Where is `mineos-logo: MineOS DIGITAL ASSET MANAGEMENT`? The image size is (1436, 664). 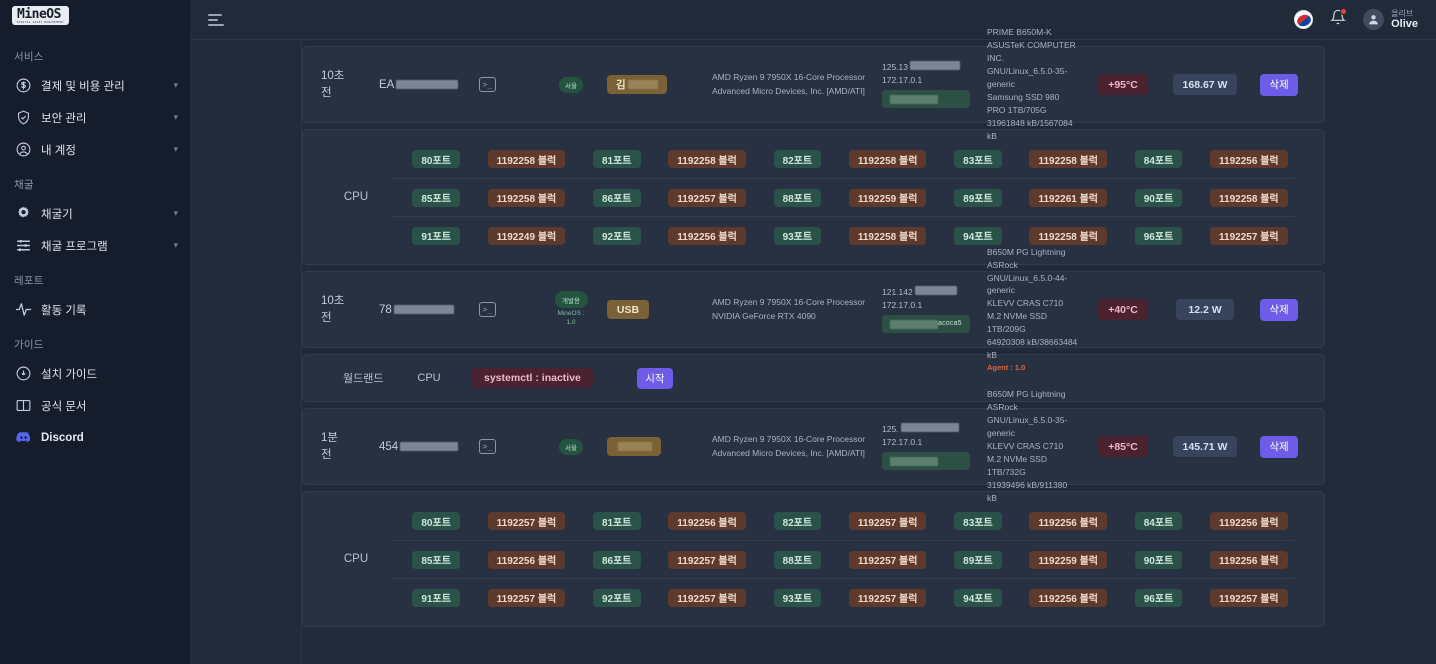
mineos-logo: MineOS DIGITAL ASSET MANAGEMENT is located at coordinates (41, 16).